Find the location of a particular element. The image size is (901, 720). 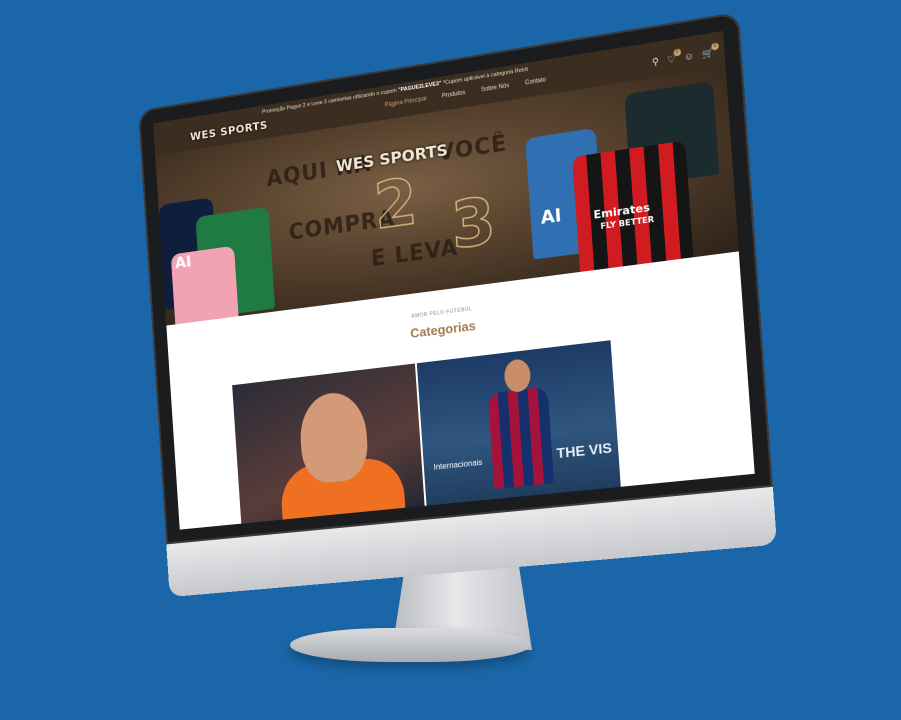

promo-code: "PAGUE2LEVE3" is located at coordinates (420, 87).